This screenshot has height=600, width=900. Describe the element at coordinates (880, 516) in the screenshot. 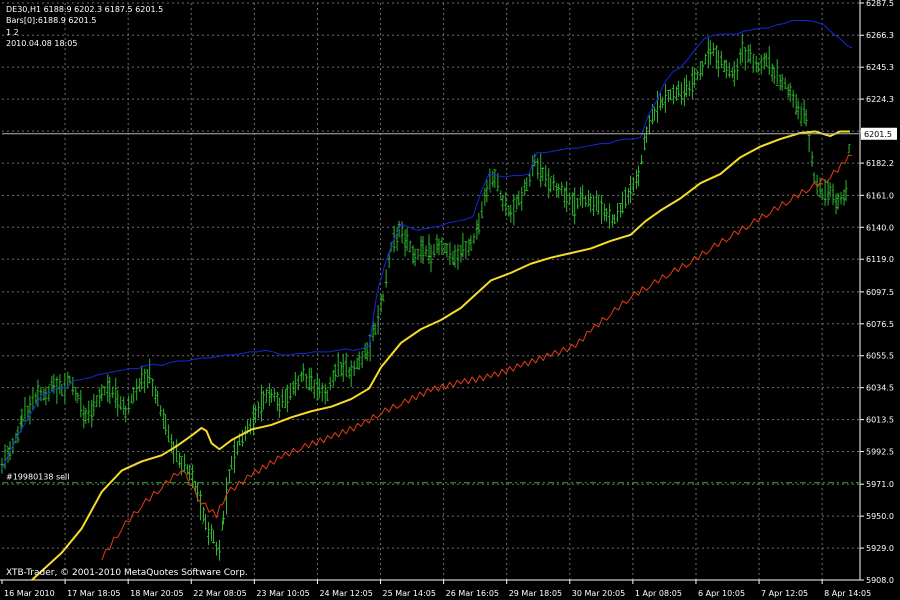

I see `y-tick-label: 5950.0` at that location.